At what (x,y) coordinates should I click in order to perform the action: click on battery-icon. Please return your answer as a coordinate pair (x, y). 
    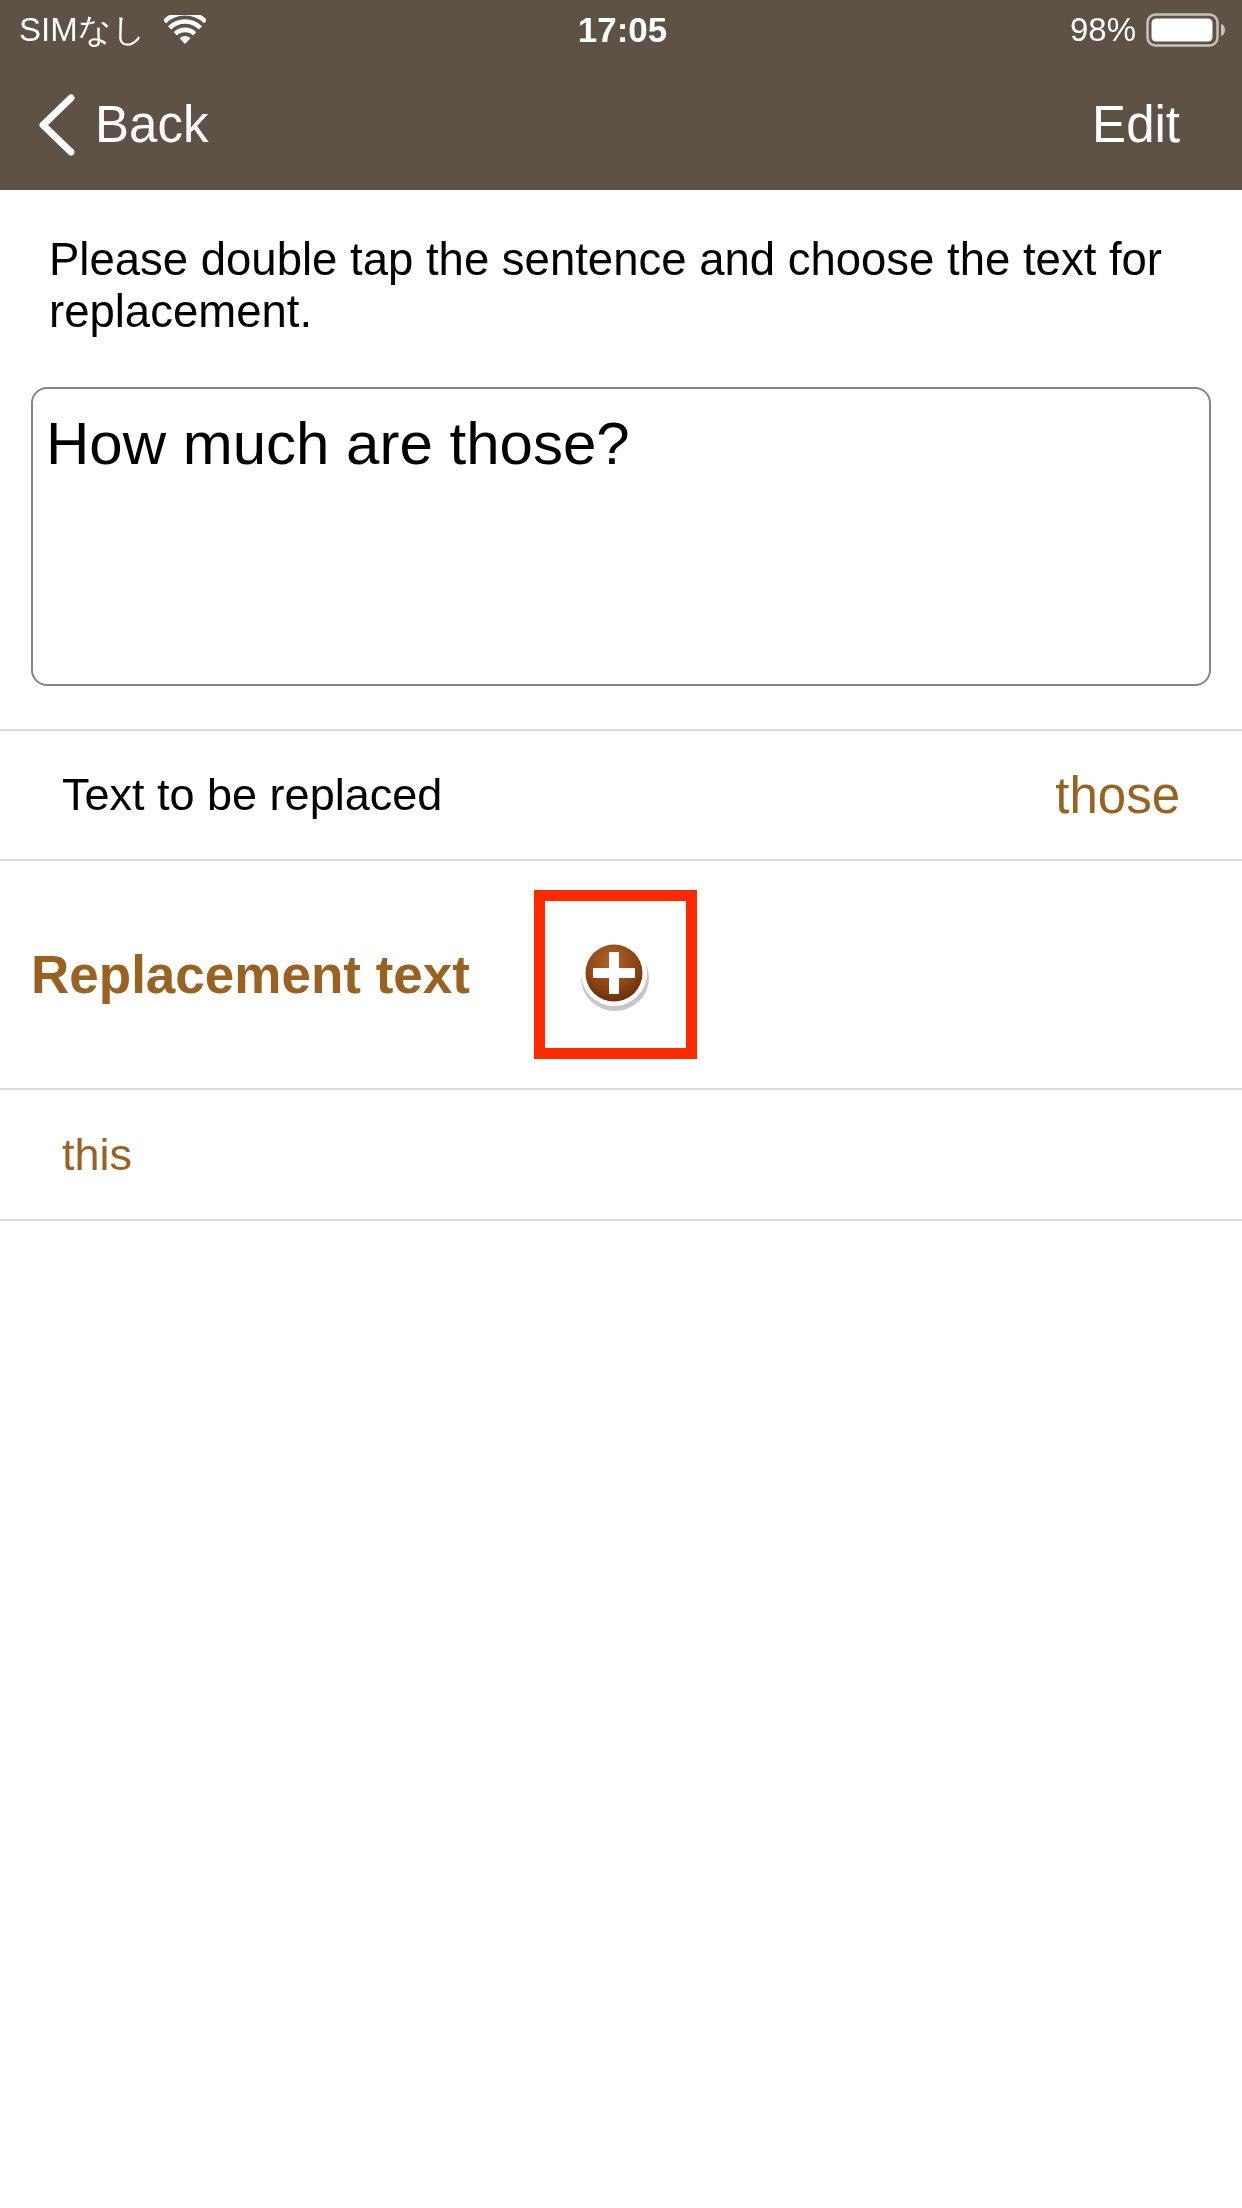
    Looking at the image, I should click on (1186, 30).